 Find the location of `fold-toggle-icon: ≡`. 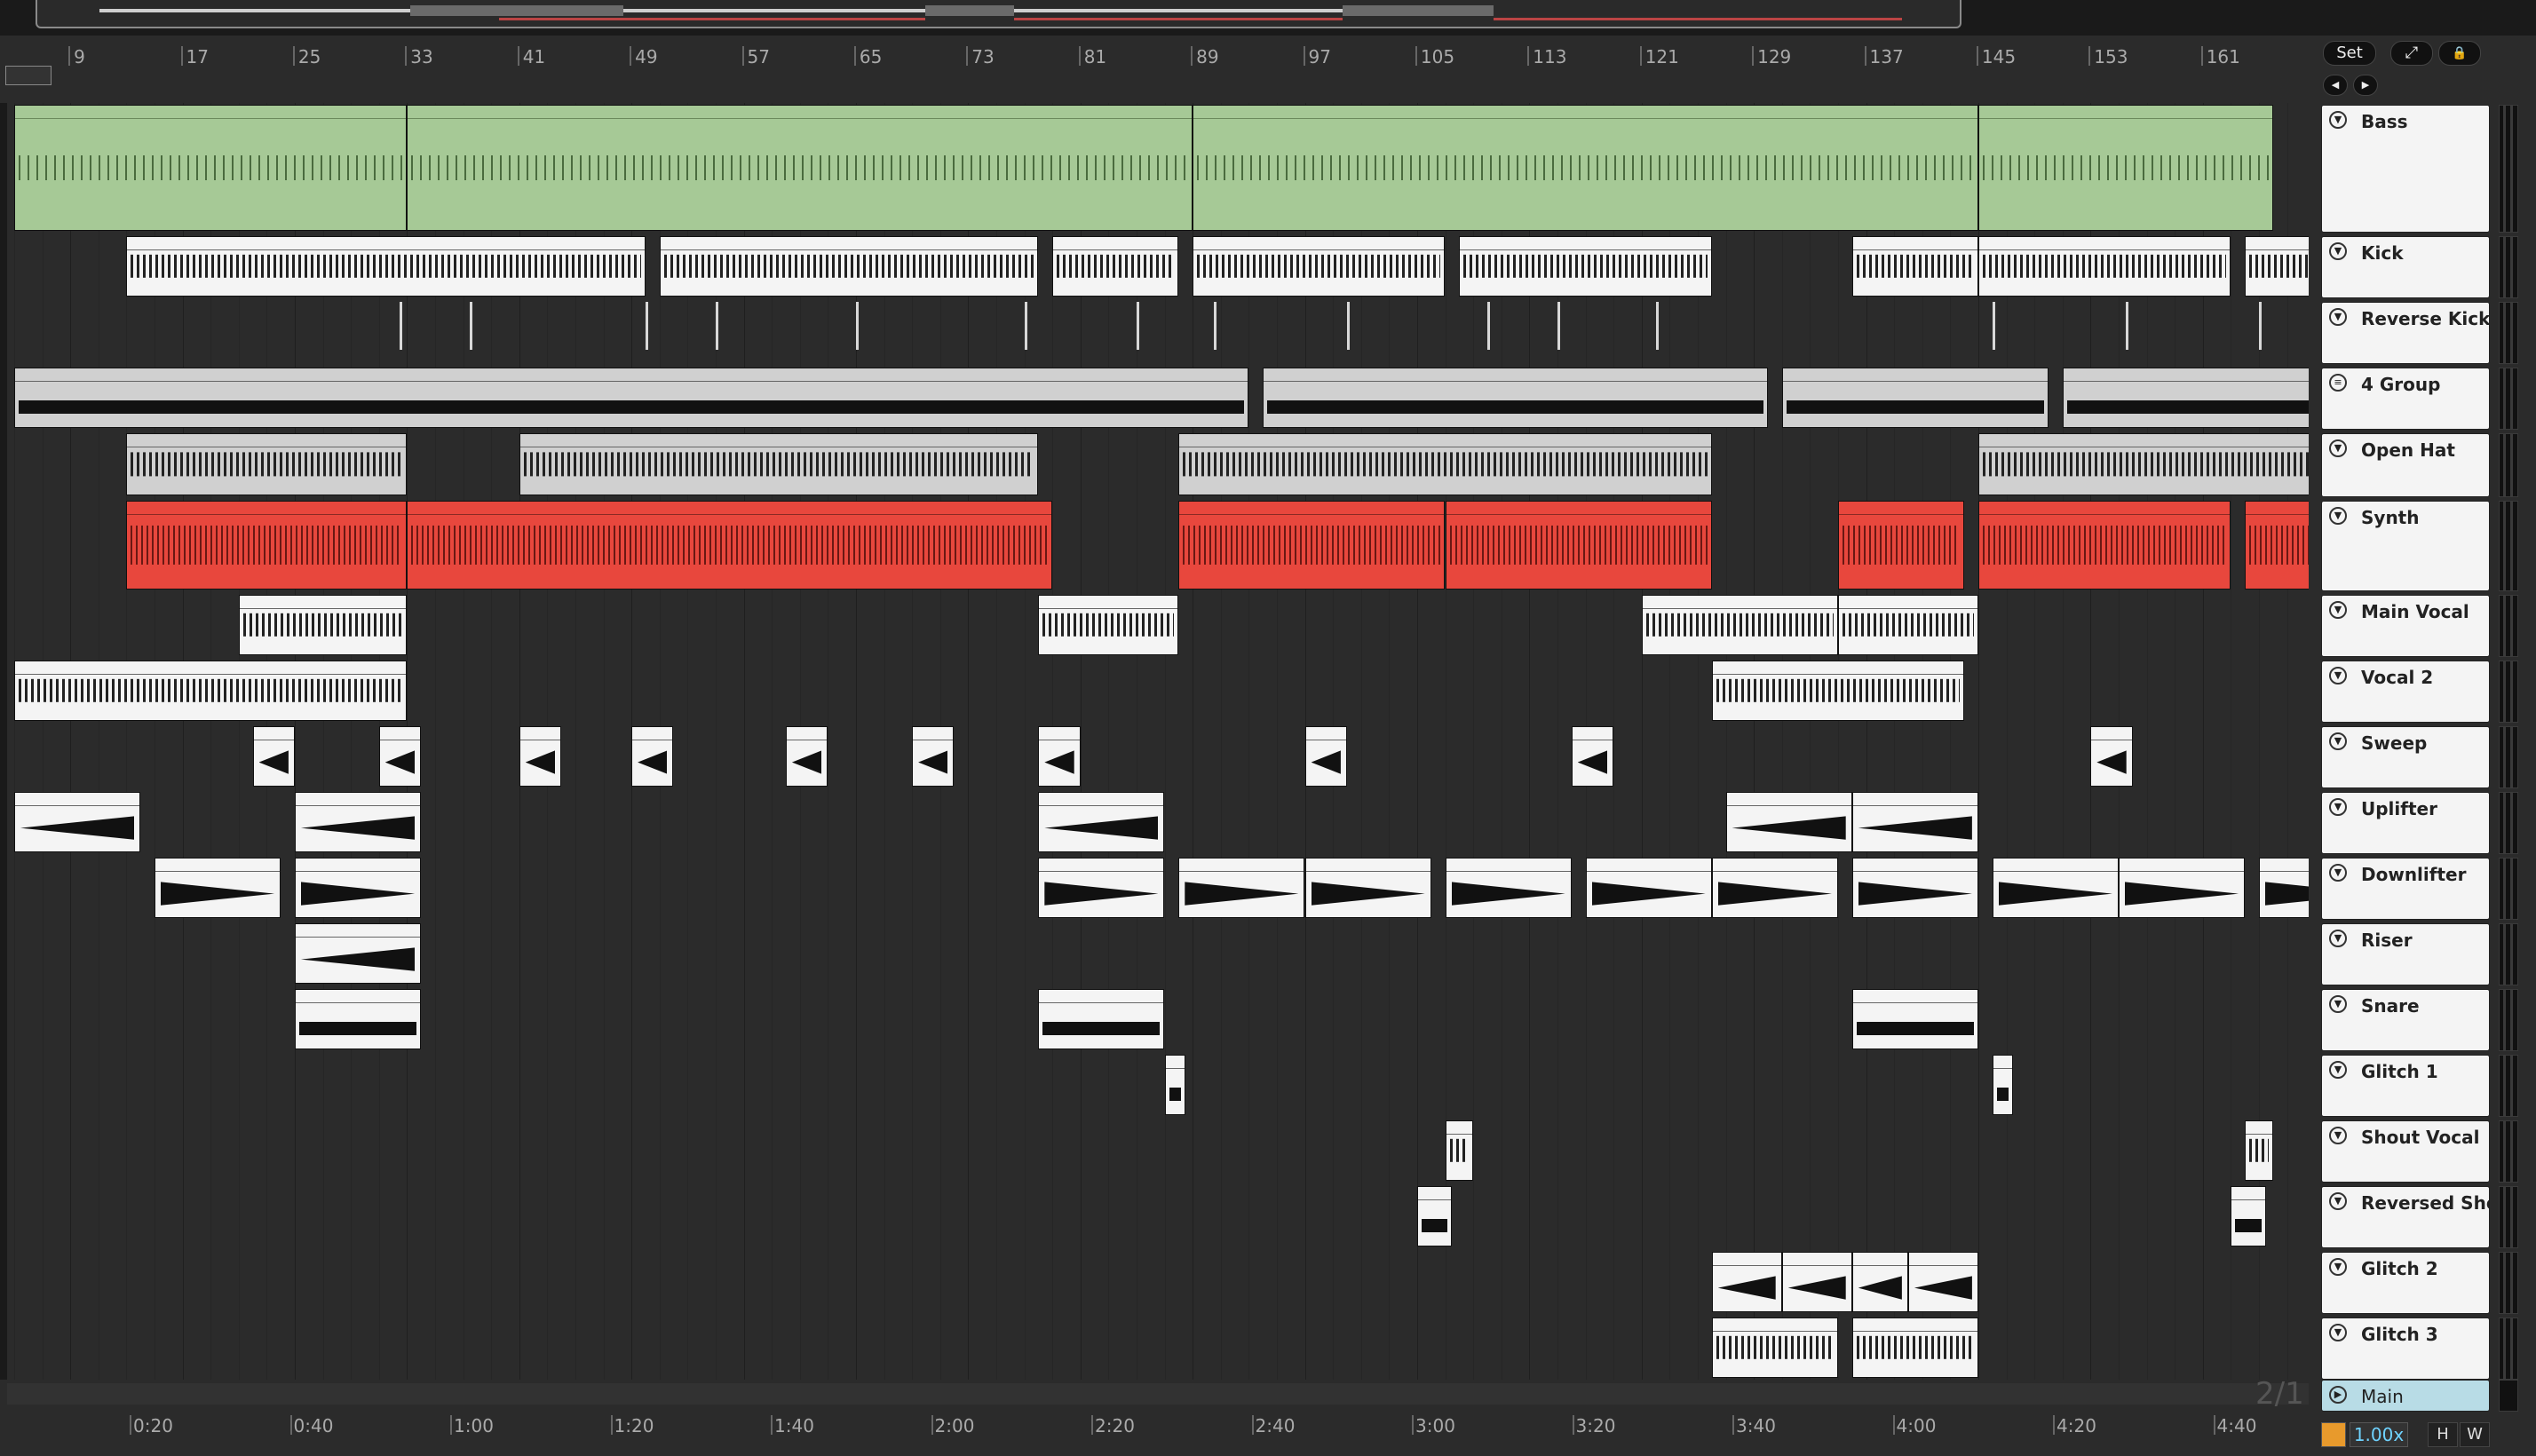

fold-toggle-icon: ≡ is located at coordinates (2338, 383).